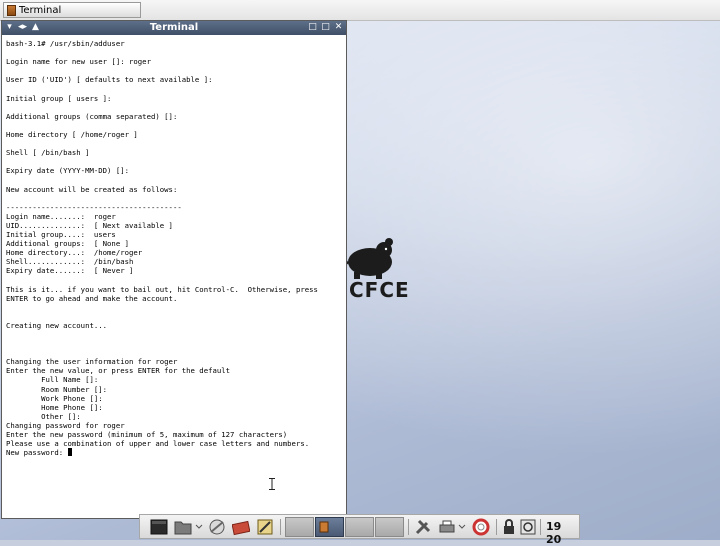  Describe the element at coordinates (265, 527) in the screenshot. I see `editor-icon` at that location.